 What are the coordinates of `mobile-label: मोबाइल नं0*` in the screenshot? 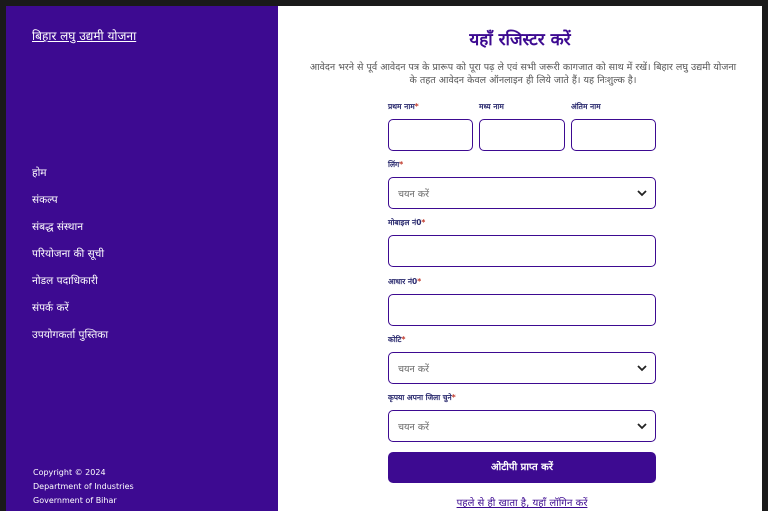 It's located at (406, 223).